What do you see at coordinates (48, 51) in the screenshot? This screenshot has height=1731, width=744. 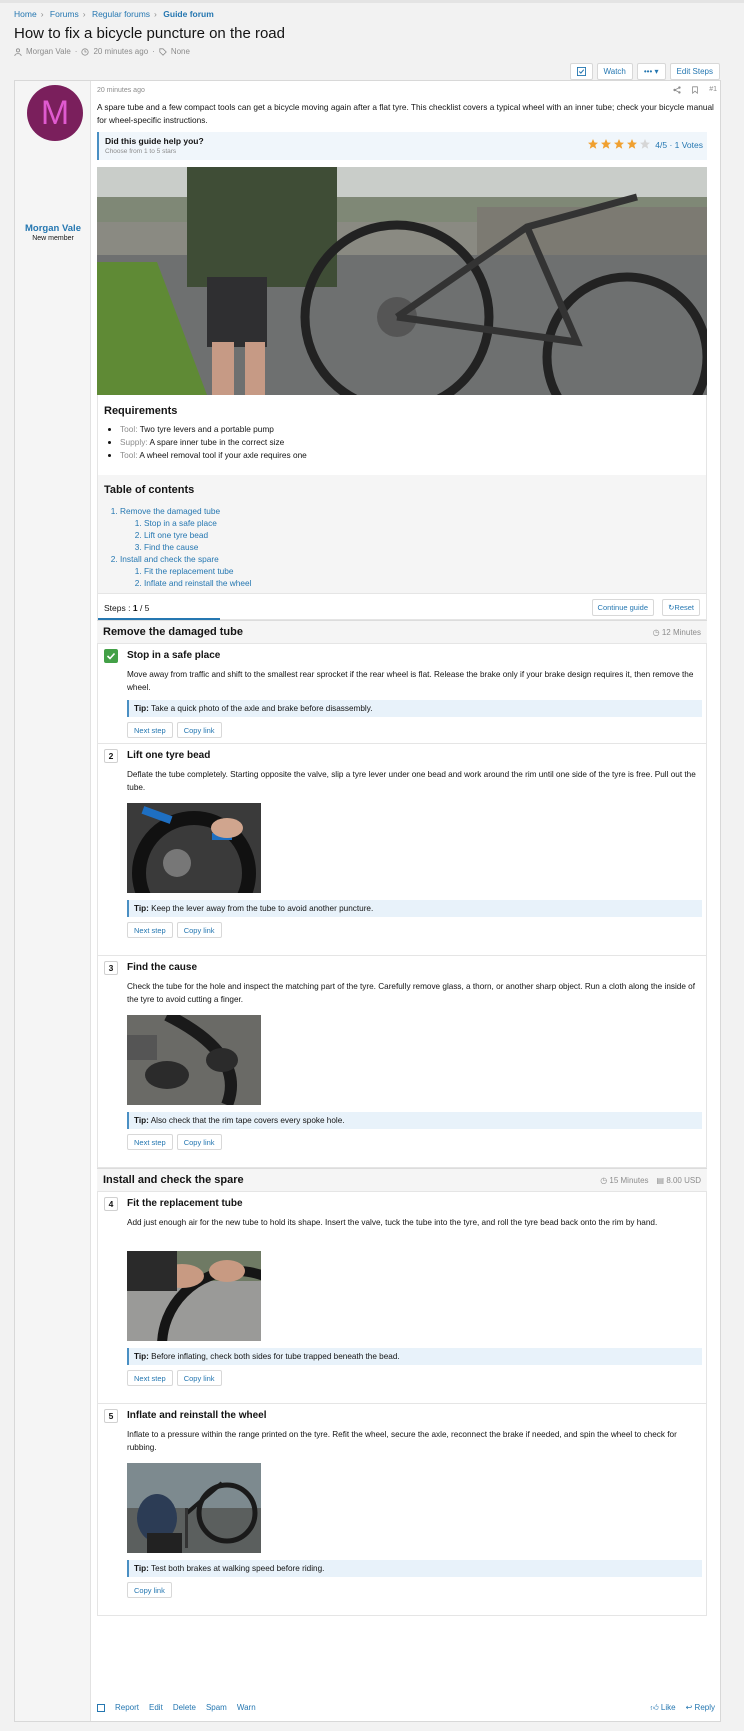 I see `thread-author: Morgan Vale` at bounding box center [48, 51].